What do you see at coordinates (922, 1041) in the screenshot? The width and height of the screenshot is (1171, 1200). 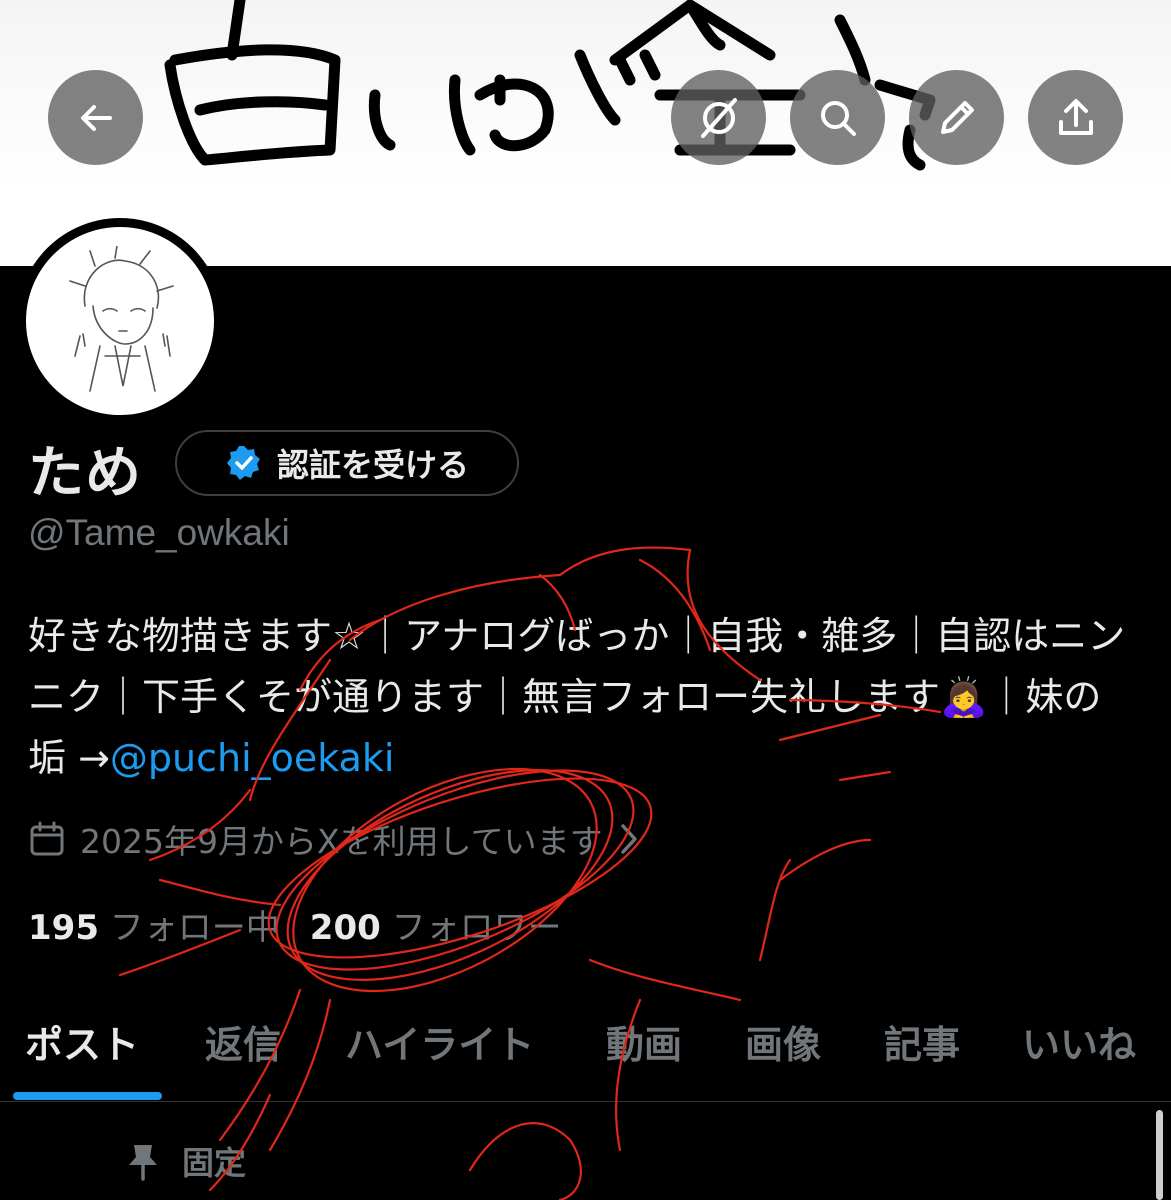 I see `tab-articles: 記事` at bounding box center [922, 1041].